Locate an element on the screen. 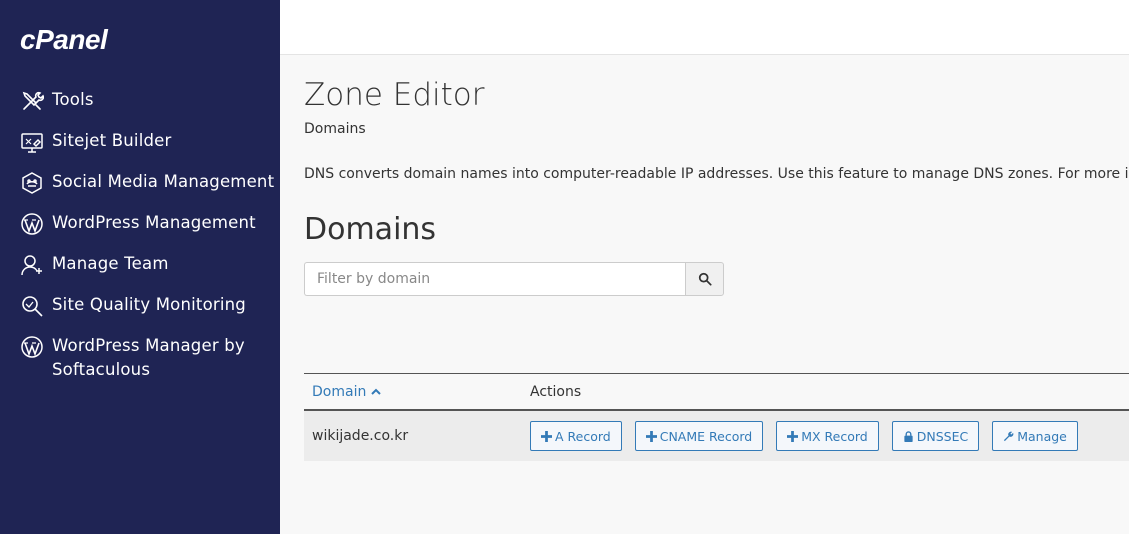  button-label: A Record is located at coordinates (583, 436).